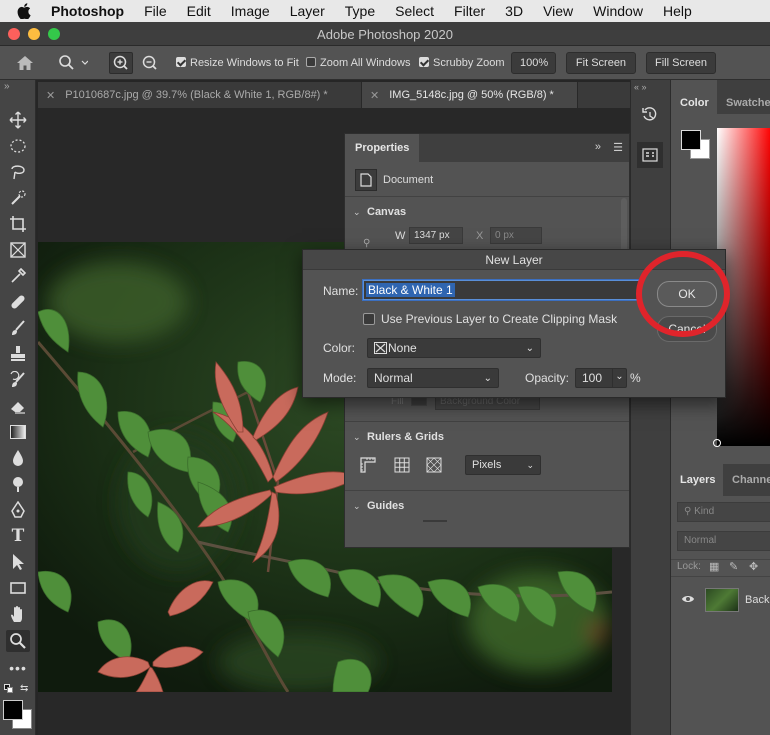  I want to click on zoom-in-icon, so click(121, 63).